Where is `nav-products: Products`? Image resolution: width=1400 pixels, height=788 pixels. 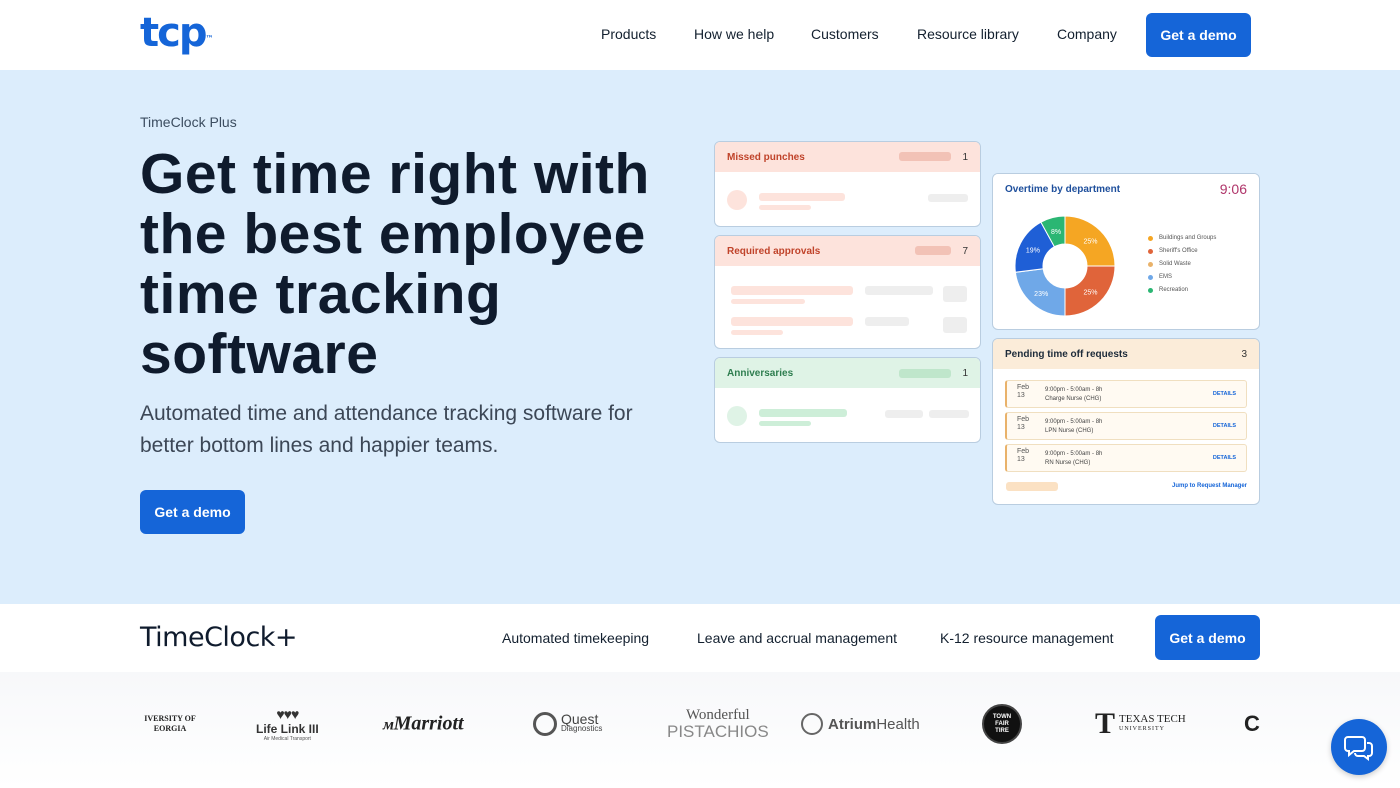
nav-products: Products is located at coordinates (628, 34).